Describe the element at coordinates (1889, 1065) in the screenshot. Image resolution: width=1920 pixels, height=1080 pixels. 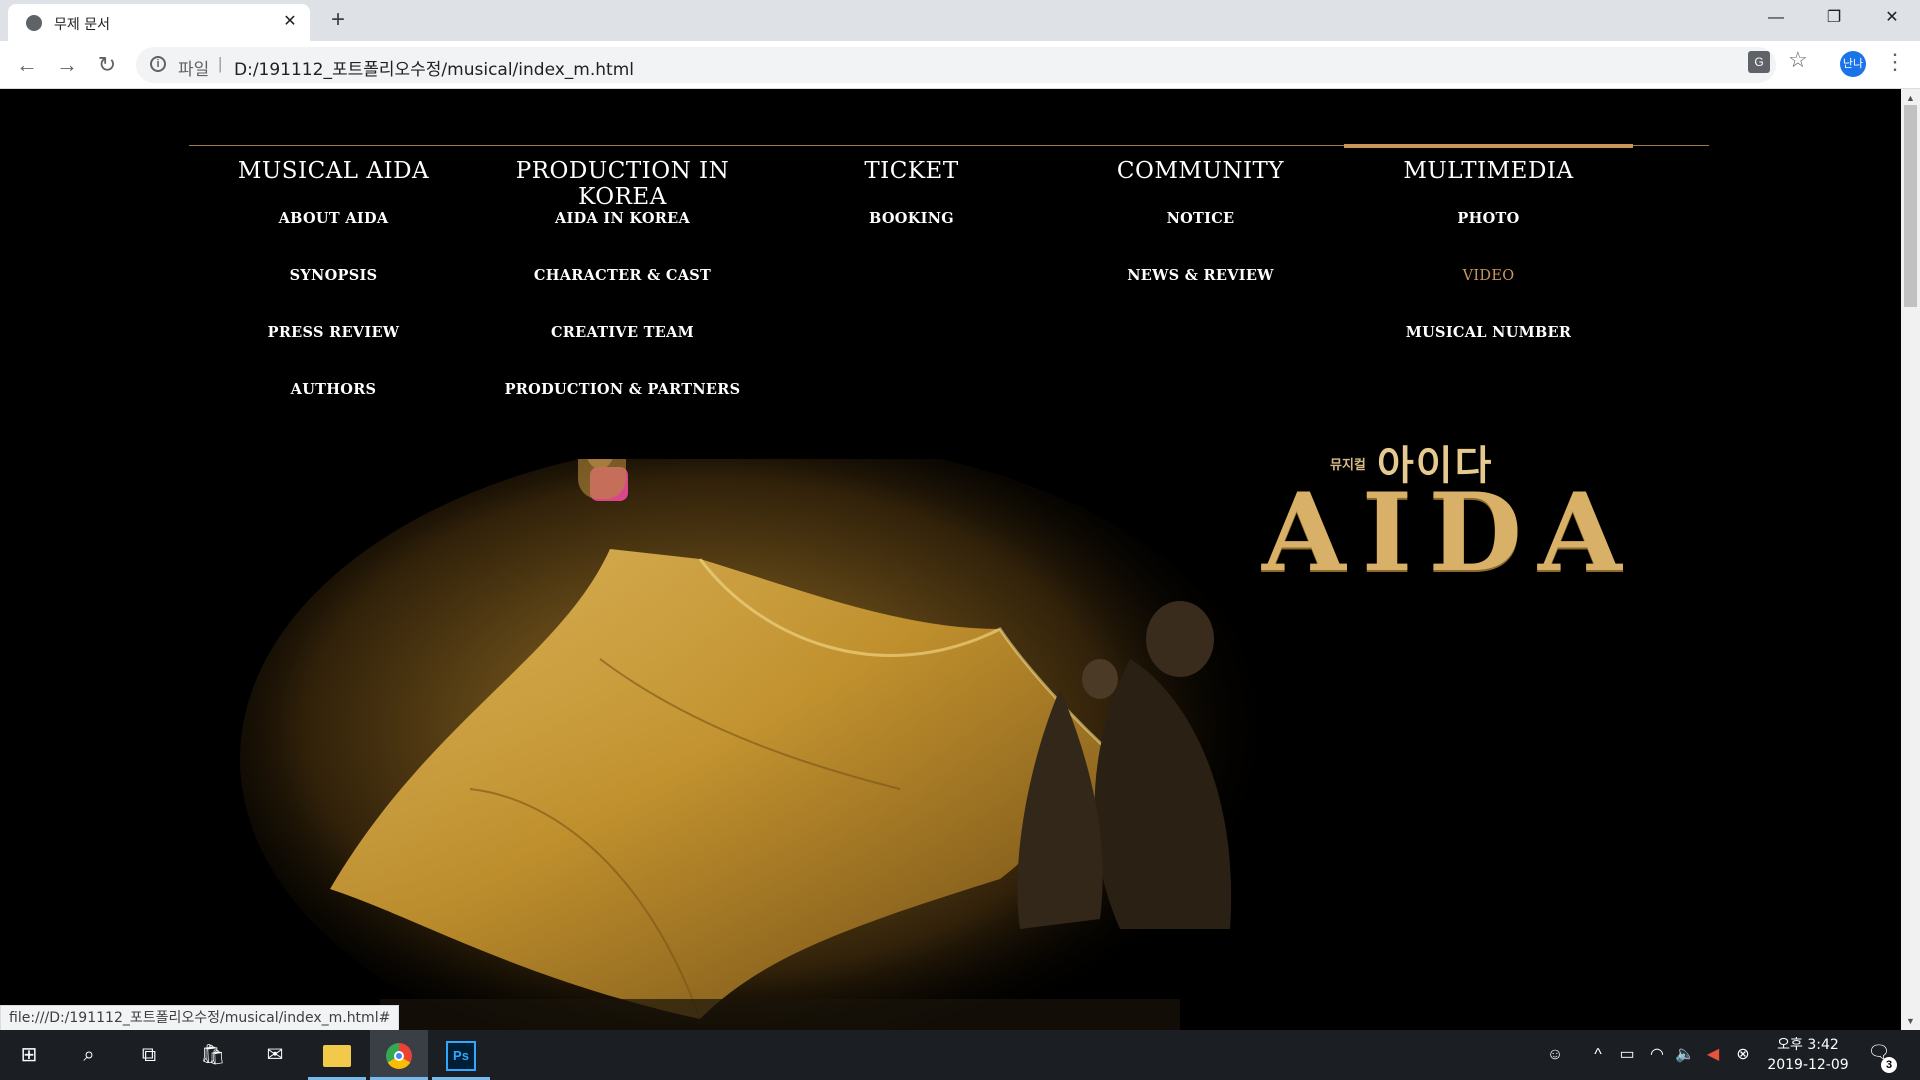
I see `notification-count-badge: 3` at that location.